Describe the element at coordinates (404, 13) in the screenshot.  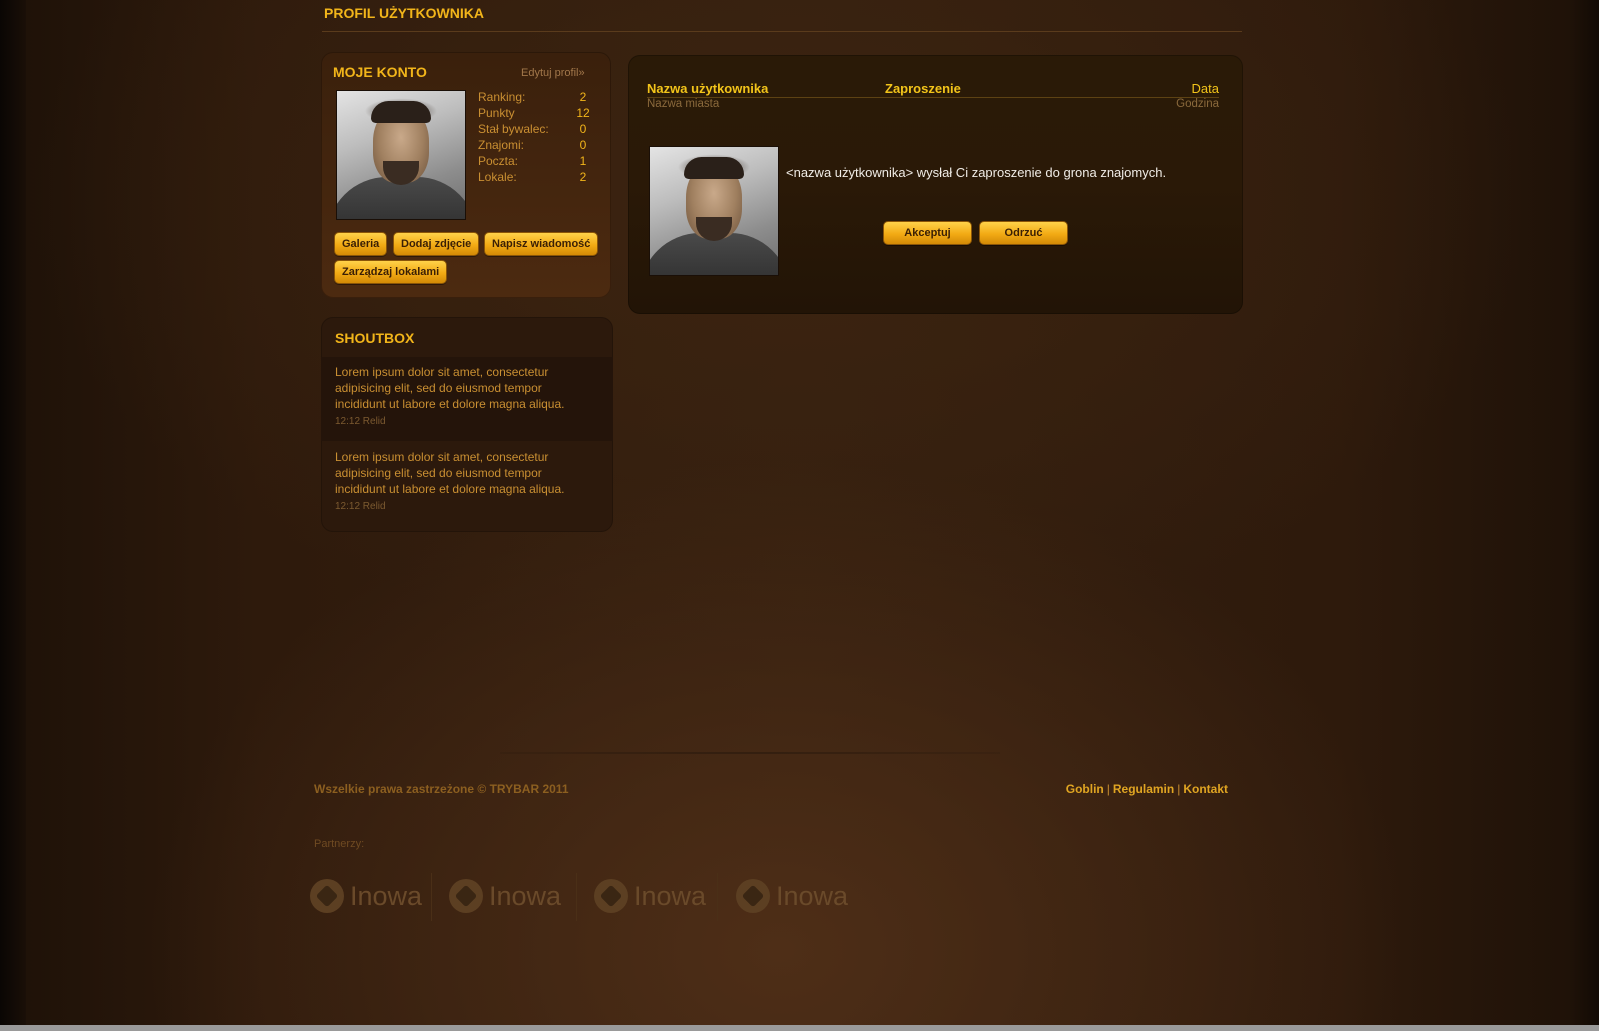
I see `page-title: PROFIL UŻYTKOWNIKA` at that location.